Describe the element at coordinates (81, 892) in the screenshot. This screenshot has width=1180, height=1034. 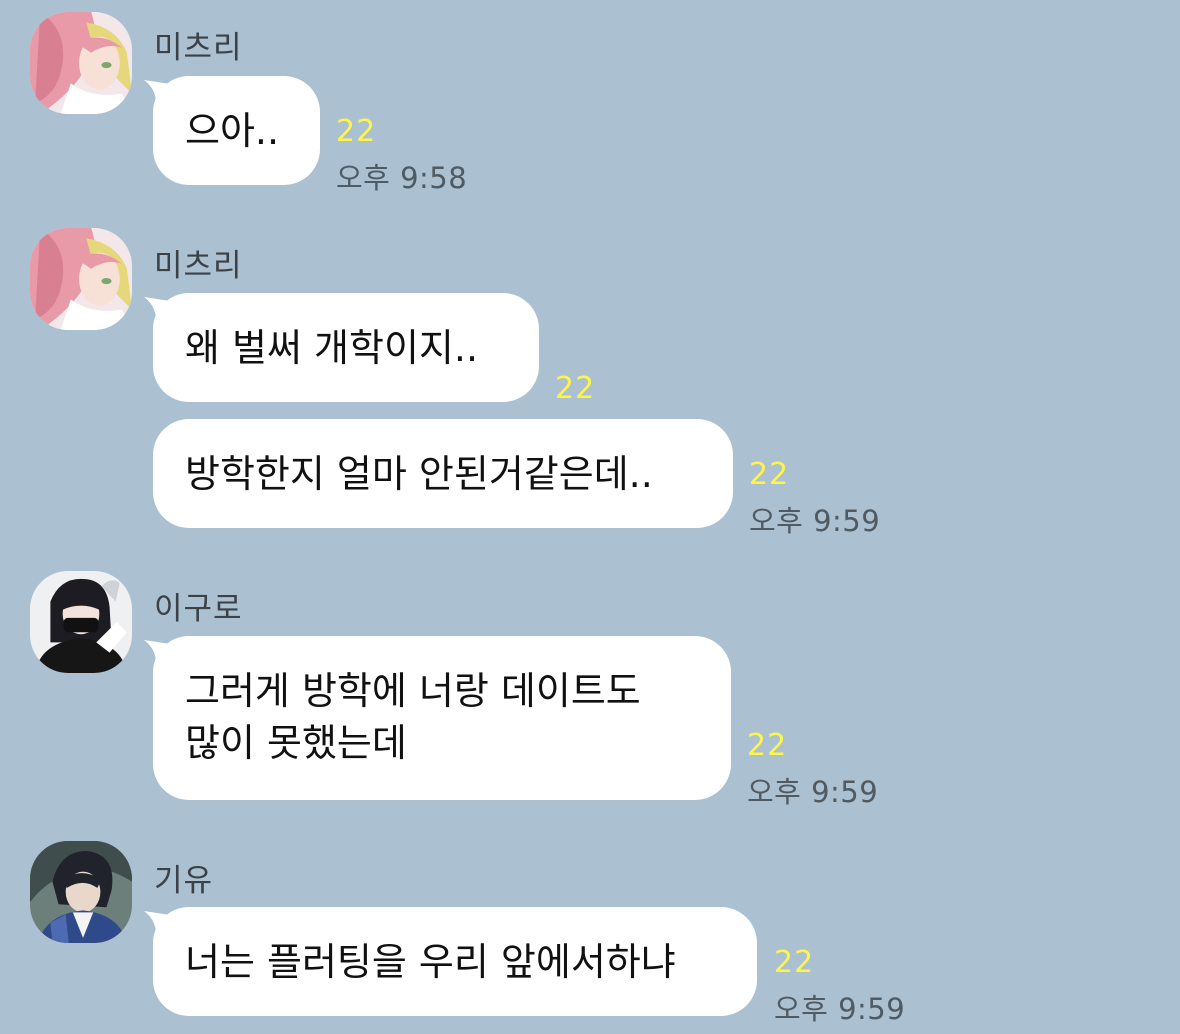
I see `avatar-giyu` at that location.